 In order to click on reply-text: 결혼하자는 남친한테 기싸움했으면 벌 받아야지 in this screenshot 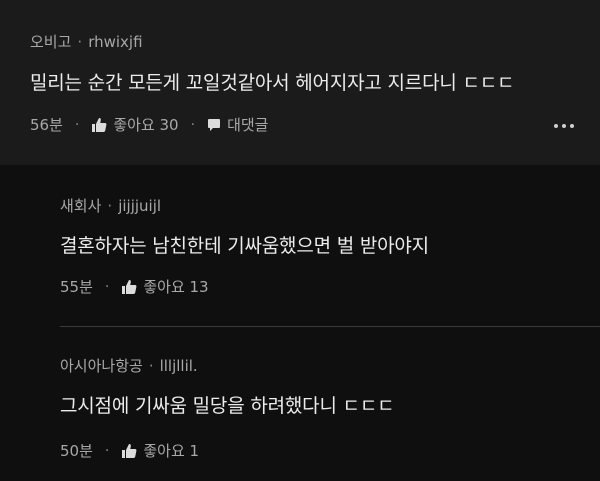, I will do `click(244, 246)`.